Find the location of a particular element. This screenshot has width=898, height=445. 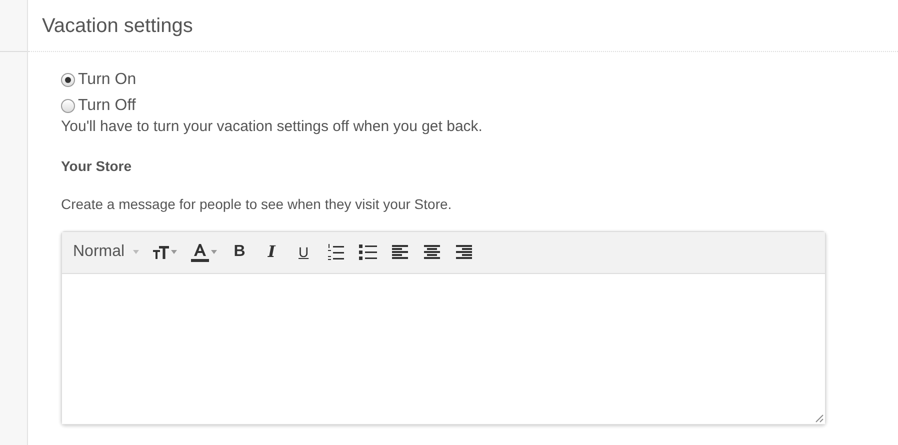

format-label: B is located at coordinates (240, 252).